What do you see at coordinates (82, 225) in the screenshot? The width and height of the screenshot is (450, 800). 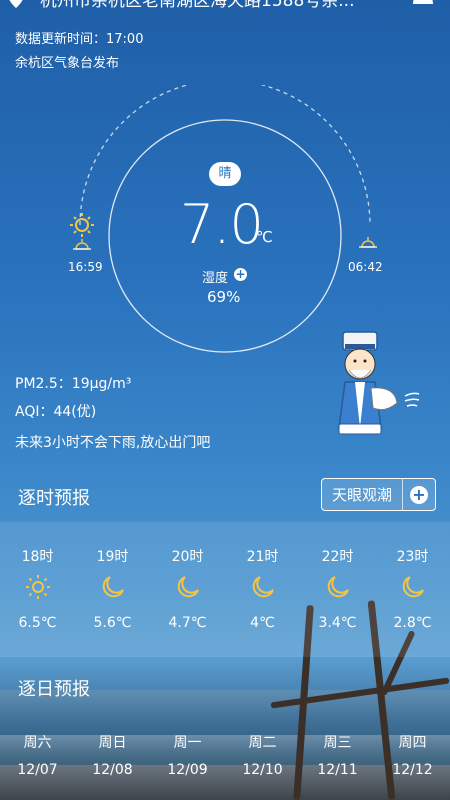 I see `sunrise-sun-icon` at bounding box center [82, 225].